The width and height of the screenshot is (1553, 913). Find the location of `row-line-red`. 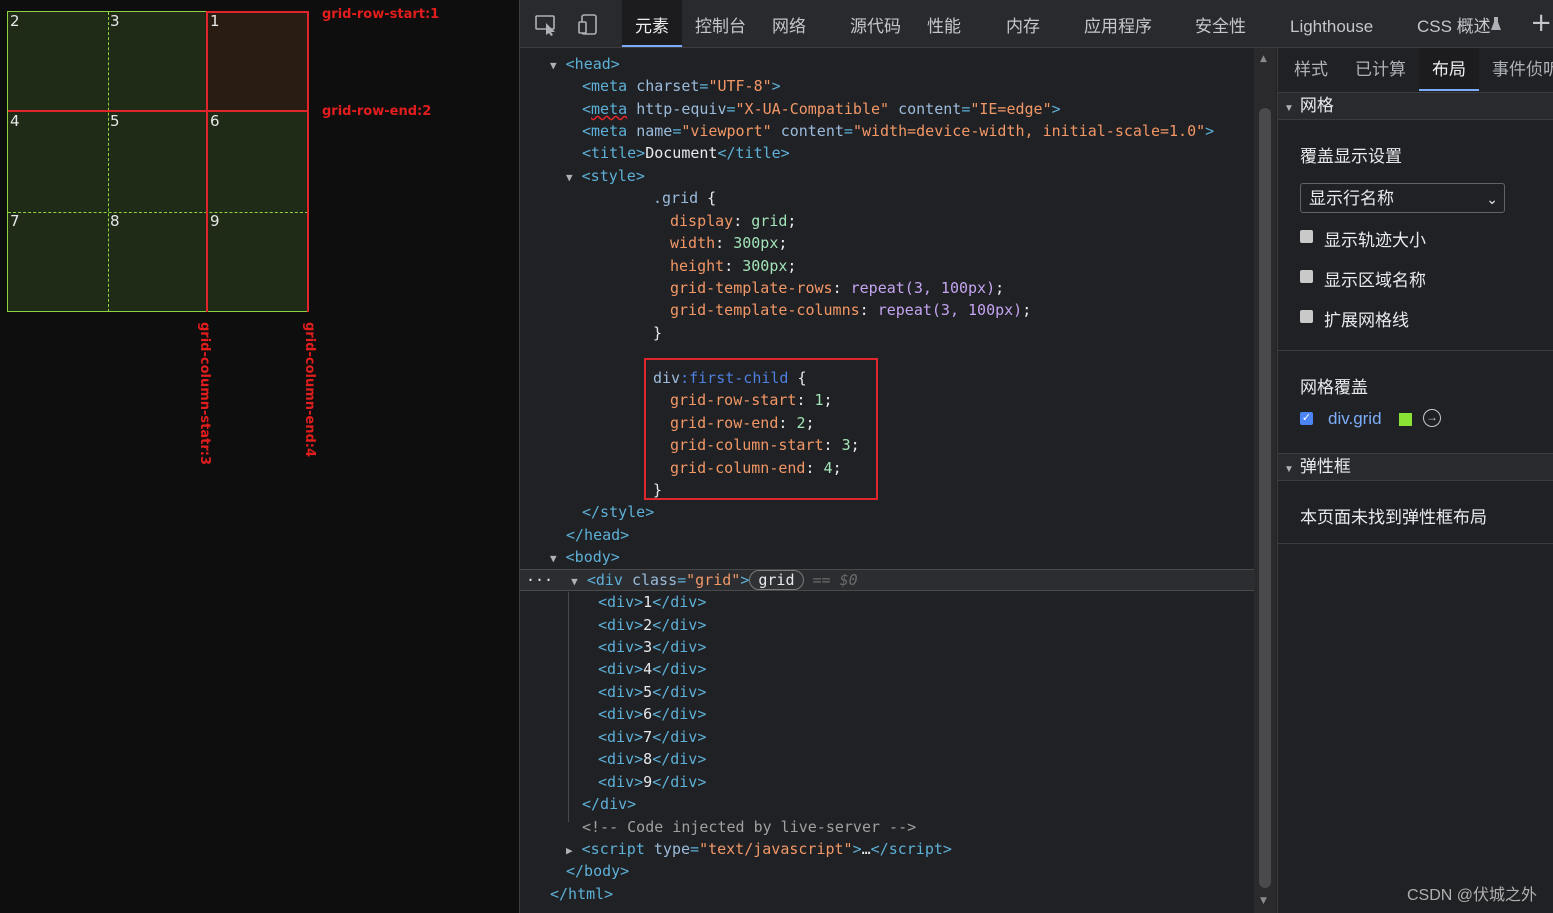

row-line-red is located at coordinates (158, 111).